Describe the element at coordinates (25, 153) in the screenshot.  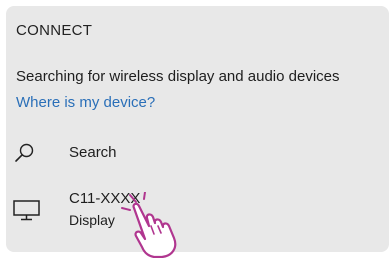
I see `search-icon` at that location.